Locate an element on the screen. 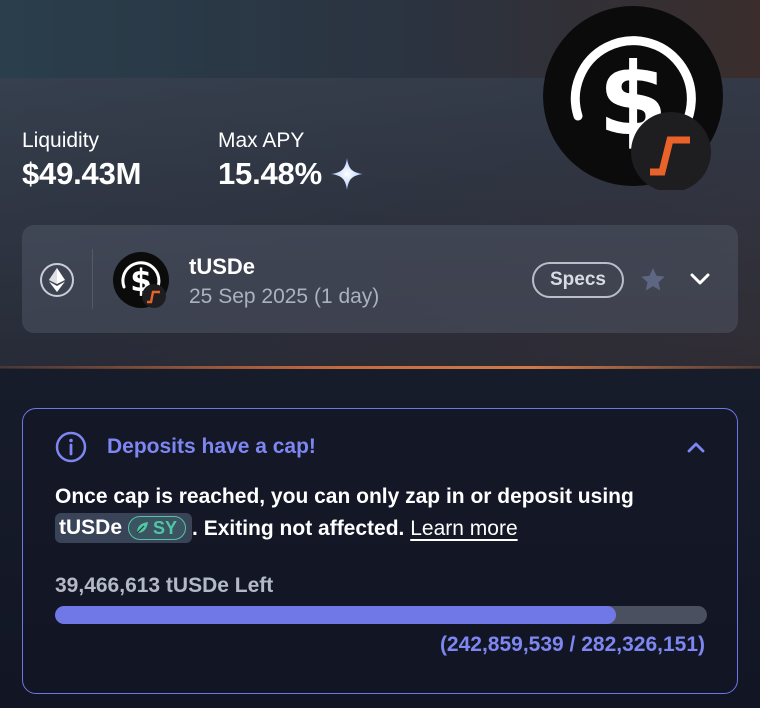 This screenshot has width=760, height=708. max-apy-value: 15.48% is located at coordinates (291, 174).